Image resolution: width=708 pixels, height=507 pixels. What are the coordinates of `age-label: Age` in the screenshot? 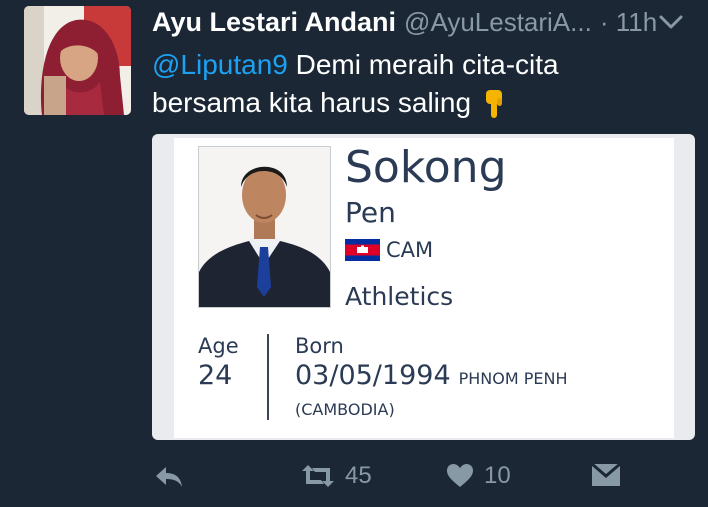 It's located at (218, 346).